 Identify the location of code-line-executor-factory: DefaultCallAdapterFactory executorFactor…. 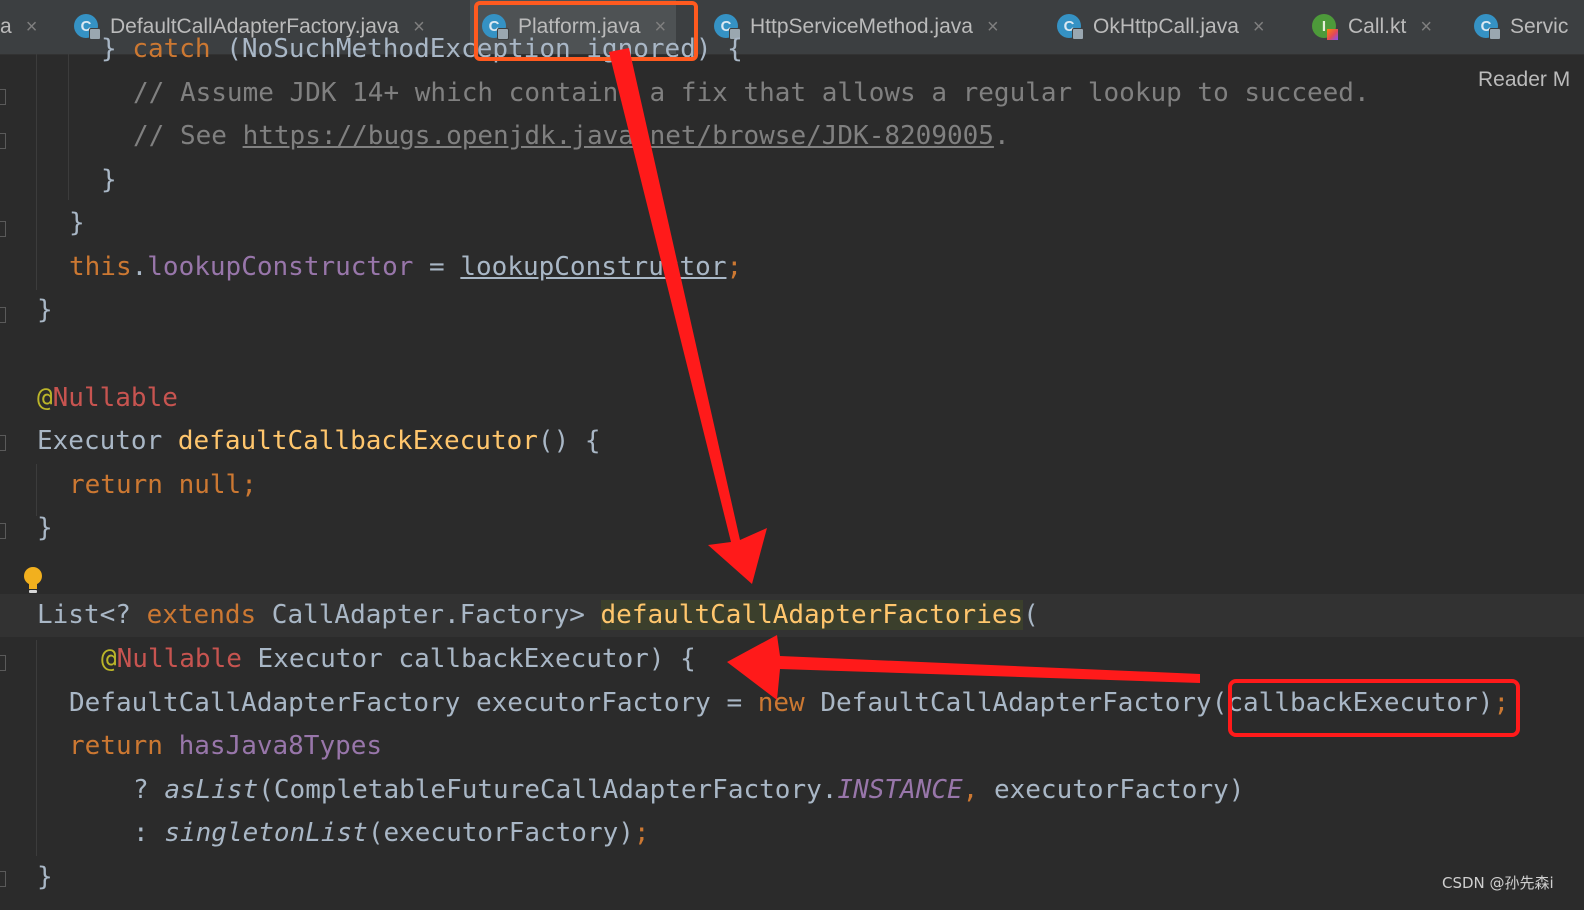
(789, 703).